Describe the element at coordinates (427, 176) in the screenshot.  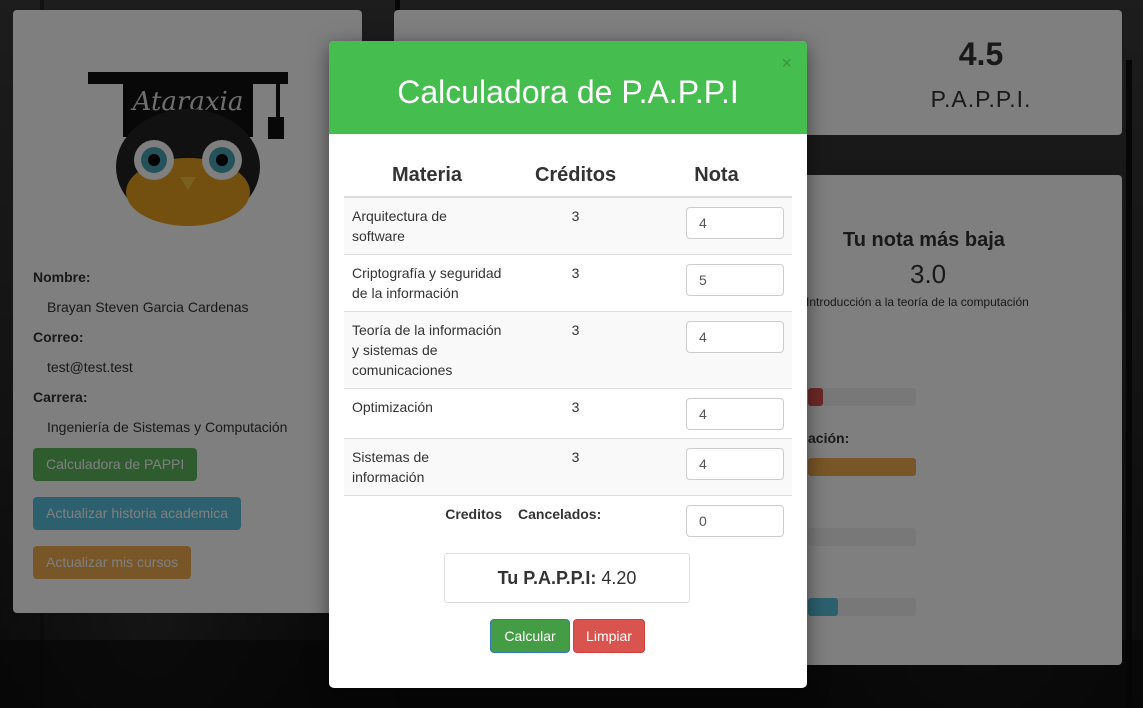
I see `header-subject: Materia` at that location.